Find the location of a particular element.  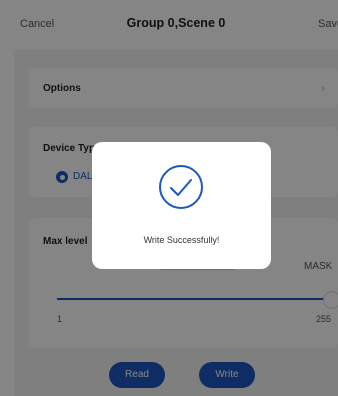

check-circle-icon is located at coordinates (181, 187).